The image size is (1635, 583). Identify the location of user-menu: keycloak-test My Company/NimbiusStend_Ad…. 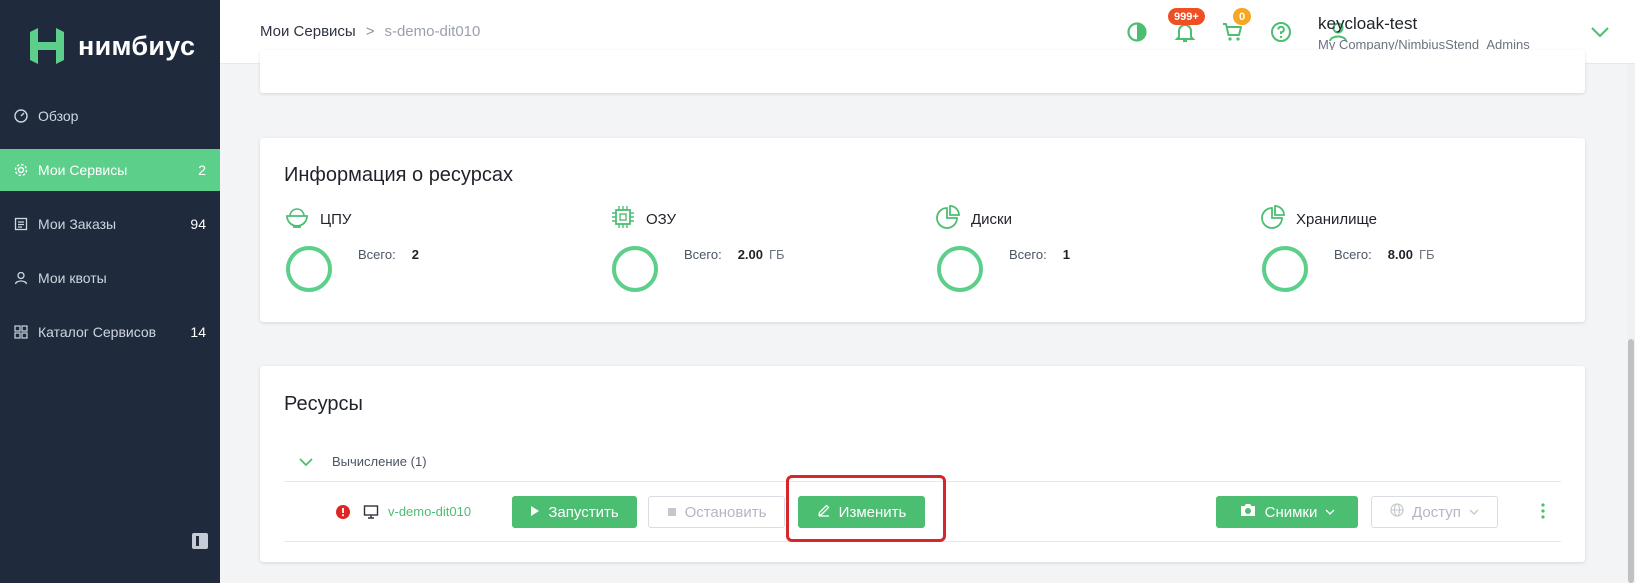
(1424, 33).